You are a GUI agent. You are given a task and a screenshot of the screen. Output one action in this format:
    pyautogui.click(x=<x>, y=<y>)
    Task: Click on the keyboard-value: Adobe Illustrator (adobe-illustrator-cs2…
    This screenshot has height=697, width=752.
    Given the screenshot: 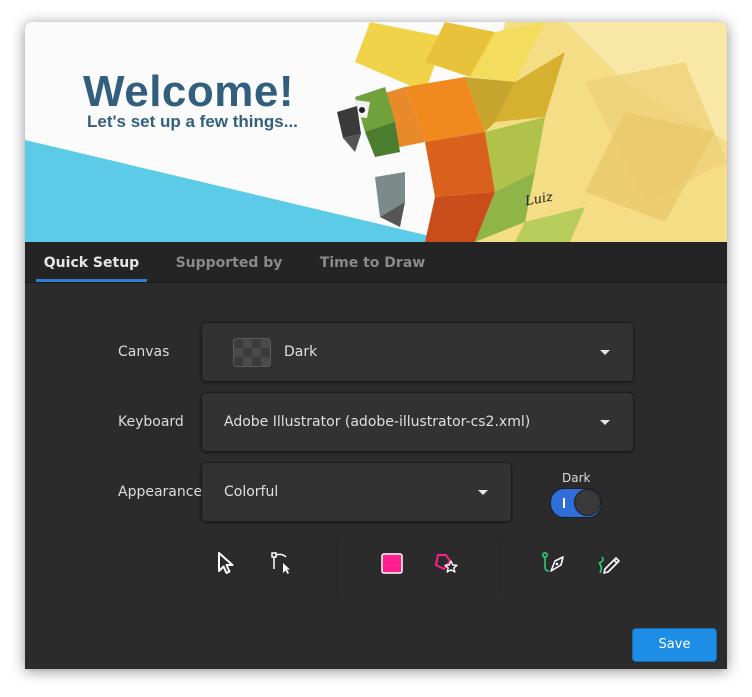 What is the action you would take?
    pyautogui.click(x=377, y=422)
    